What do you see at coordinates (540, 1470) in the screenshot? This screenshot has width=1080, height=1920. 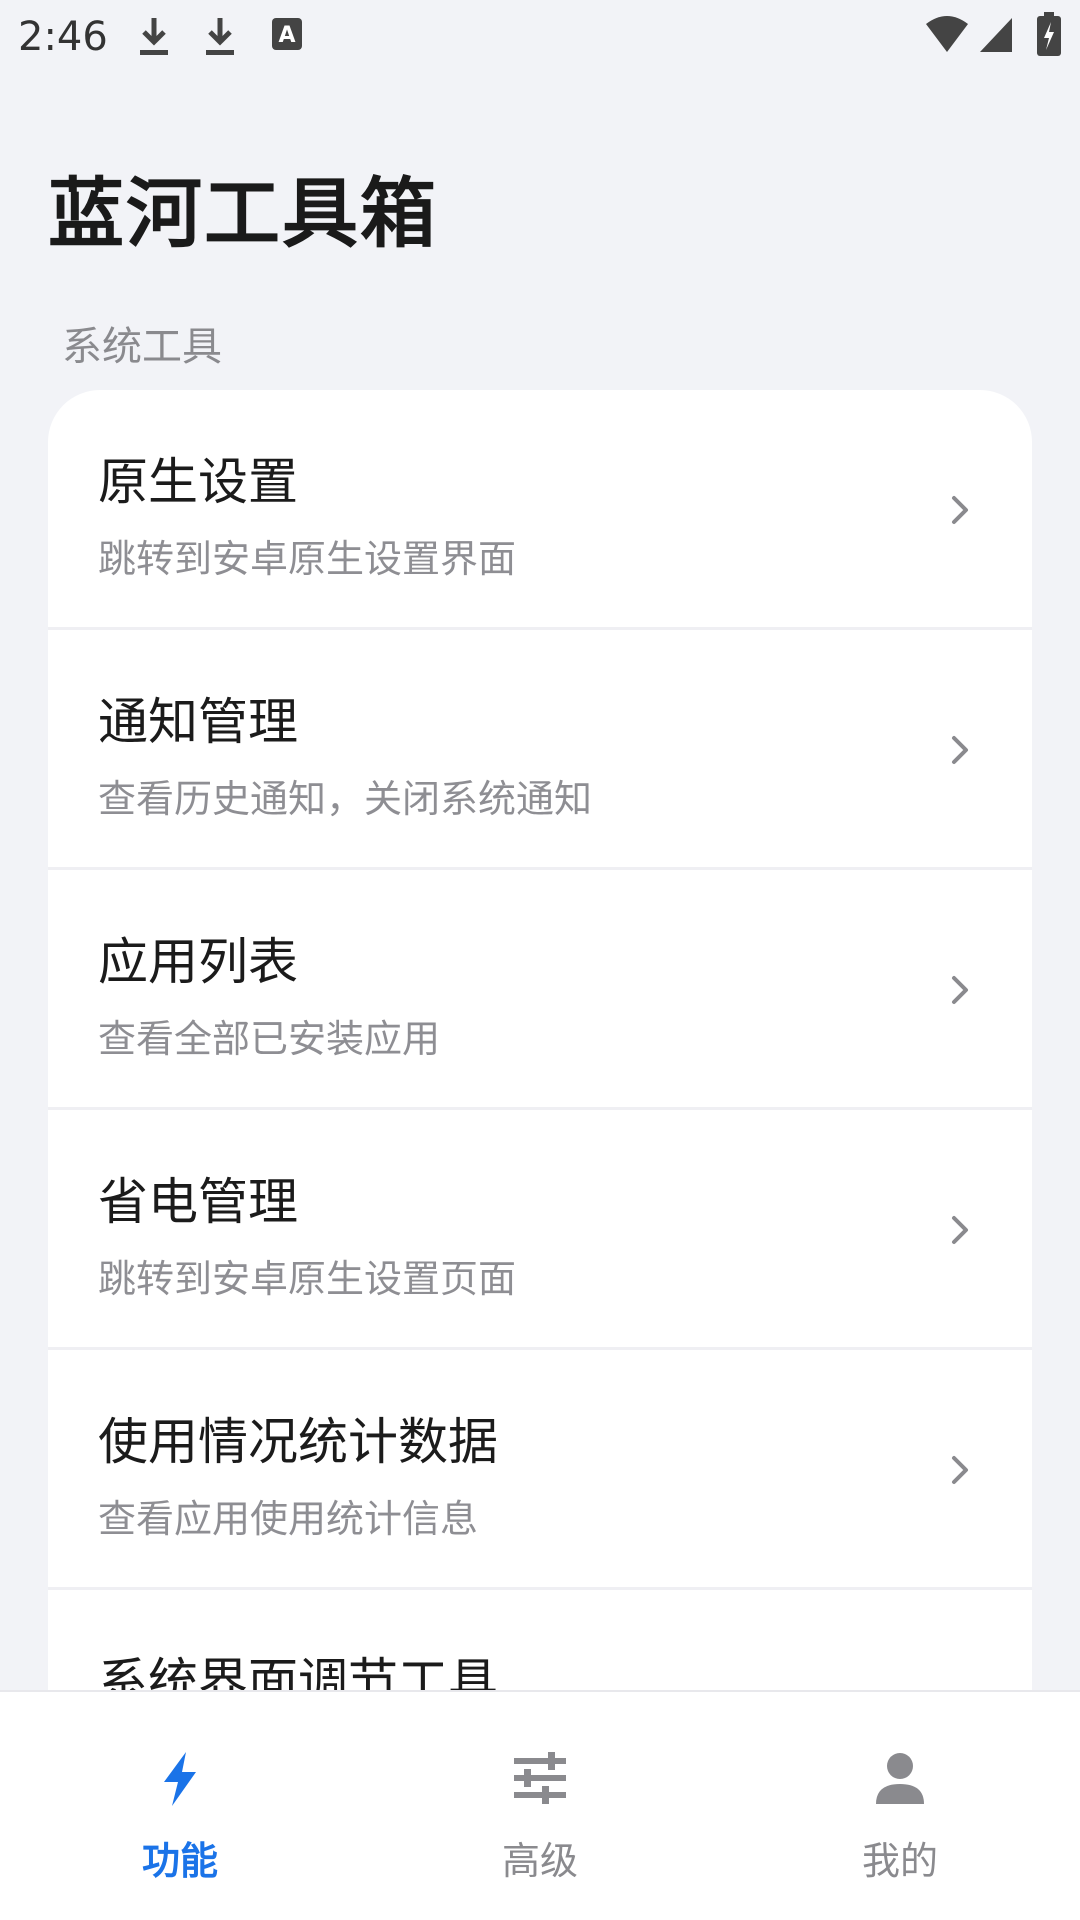 I see `list-item-usage-statistics: 使用情况统计数据 查看应用使用统计信息` at bounding box center [540, 1470].